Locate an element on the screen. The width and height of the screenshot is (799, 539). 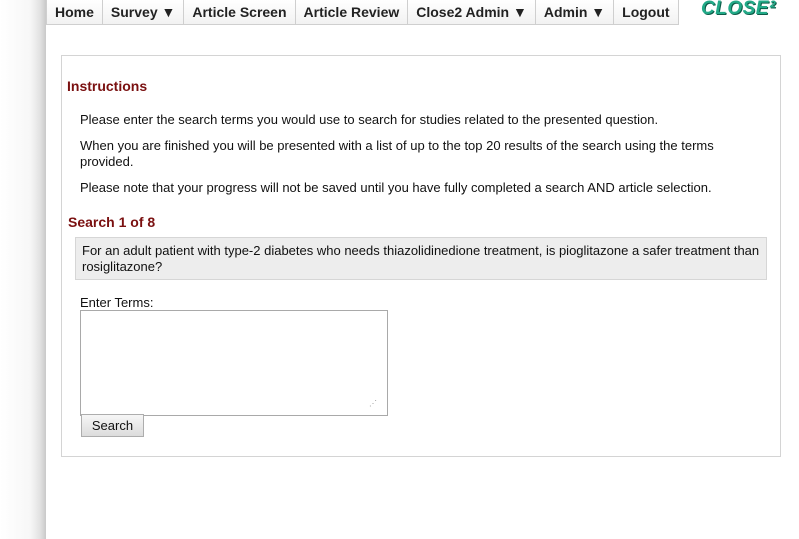
nav-logout: Logout is located at coordinates (646, 12).